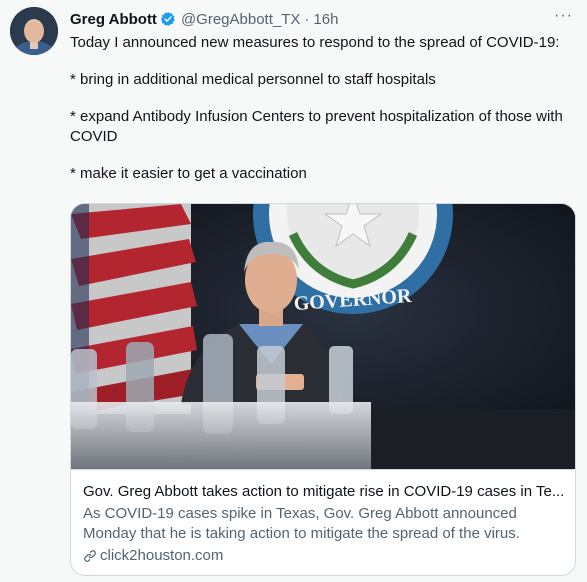  What do you see at coordinates (113, 19) in the screenshot?
I see `author-name: Greg Abbott` at bounding box center [113, 19].